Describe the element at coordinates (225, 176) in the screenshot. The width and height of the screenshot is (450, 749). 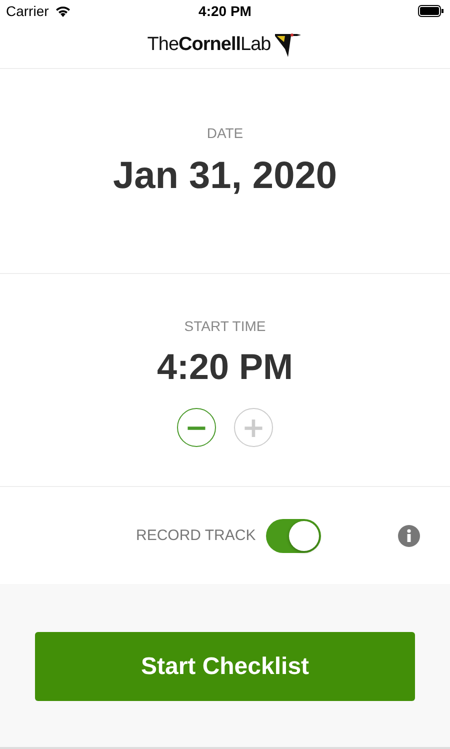
I see `date-value: Jan 31, 2020` at that location.